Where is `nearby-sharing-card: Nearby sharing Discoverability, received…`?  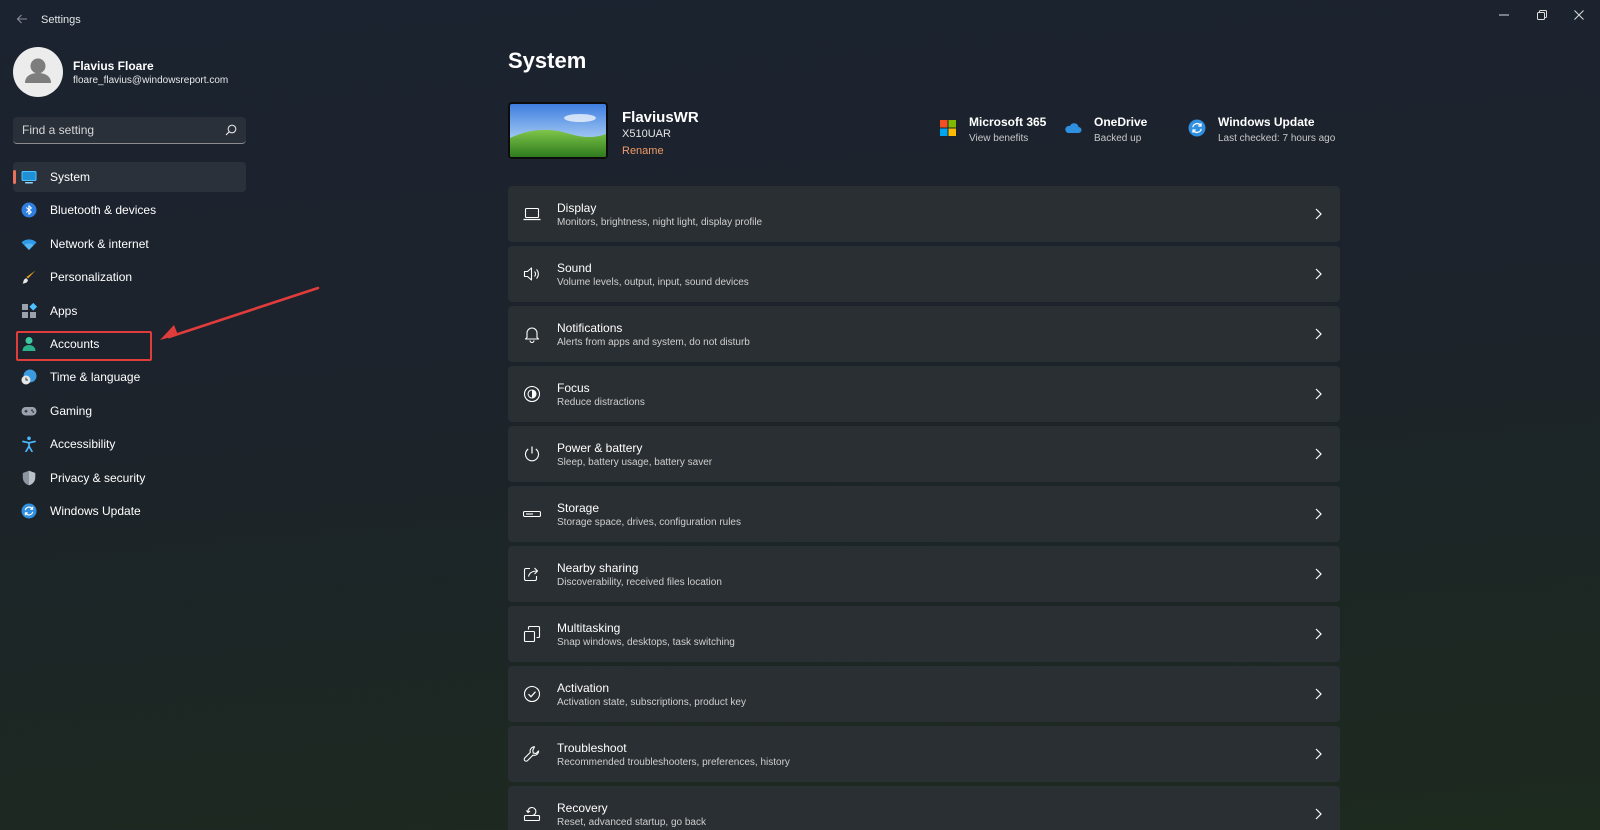 nearby-sharing-card: Nearby sharing Discoverability, received… is located at coordinates (924, 574).